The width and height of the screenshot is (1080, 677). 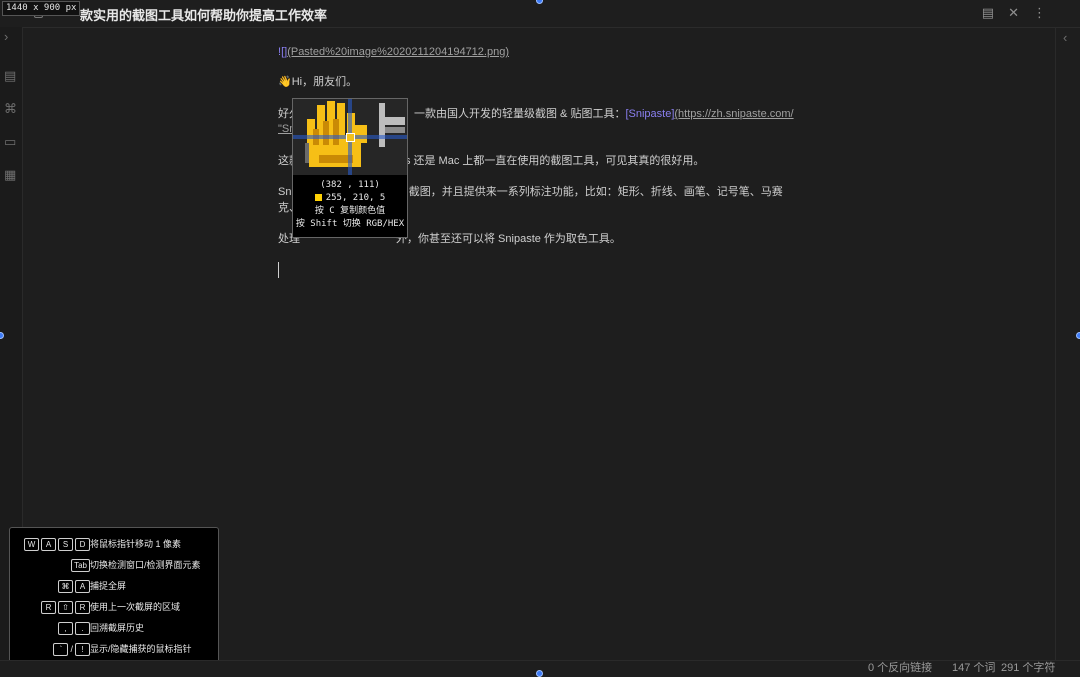 What do you see at coordinates (141, 649) in the screenshot?
I see `shortcut-description: 显示/隐藏捕获的鼠标指针` at bounding box center [141, 649].